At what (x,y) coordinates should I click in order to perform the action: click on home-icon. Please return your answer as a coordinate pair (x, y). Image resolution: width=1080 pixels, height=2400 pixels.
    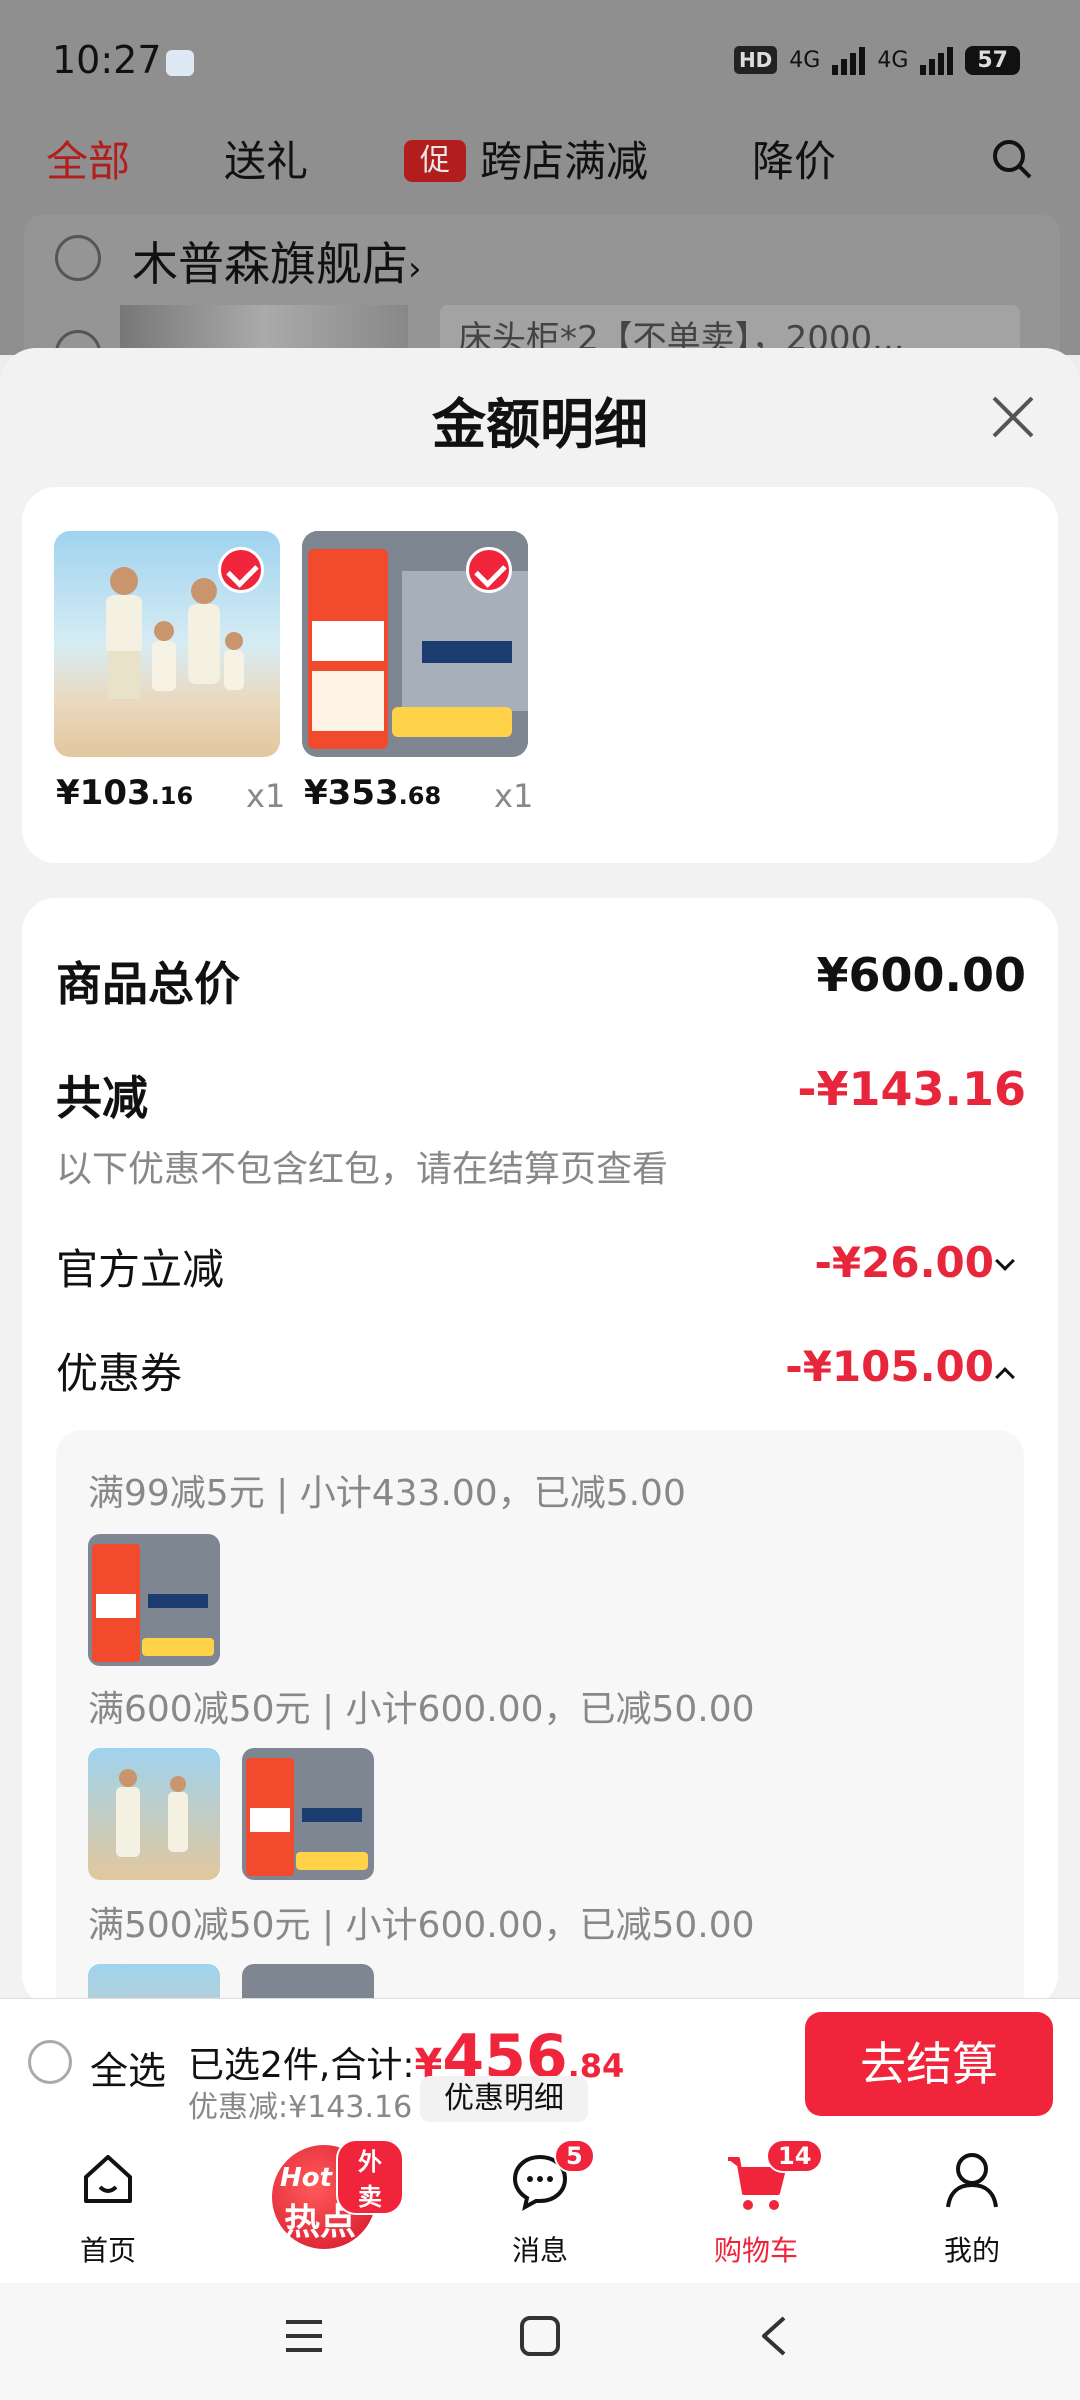
    Looking at the image, I should click on (108, 2179).